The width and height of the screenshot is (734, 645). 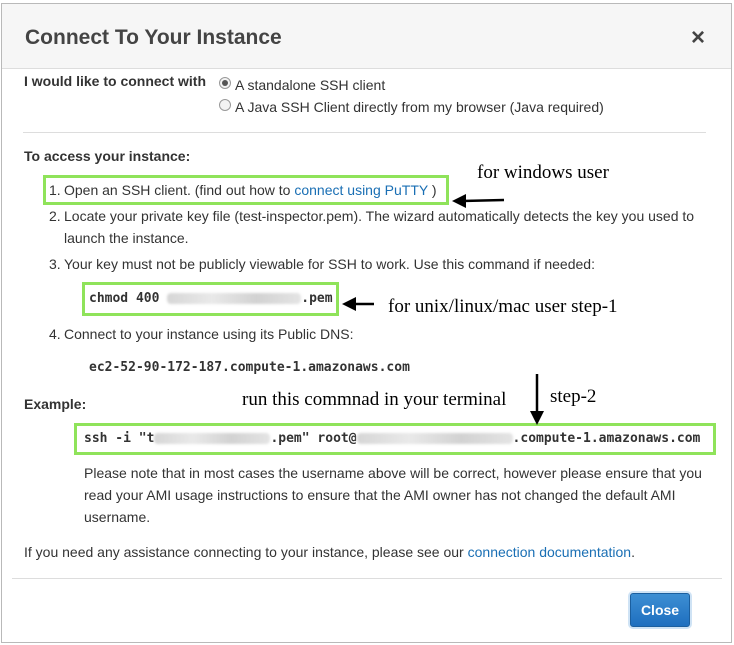 What do you see at coordinates (478, 201) in the screenshot?
I see `arrow-to-step1` at bounding box center [478, 201].